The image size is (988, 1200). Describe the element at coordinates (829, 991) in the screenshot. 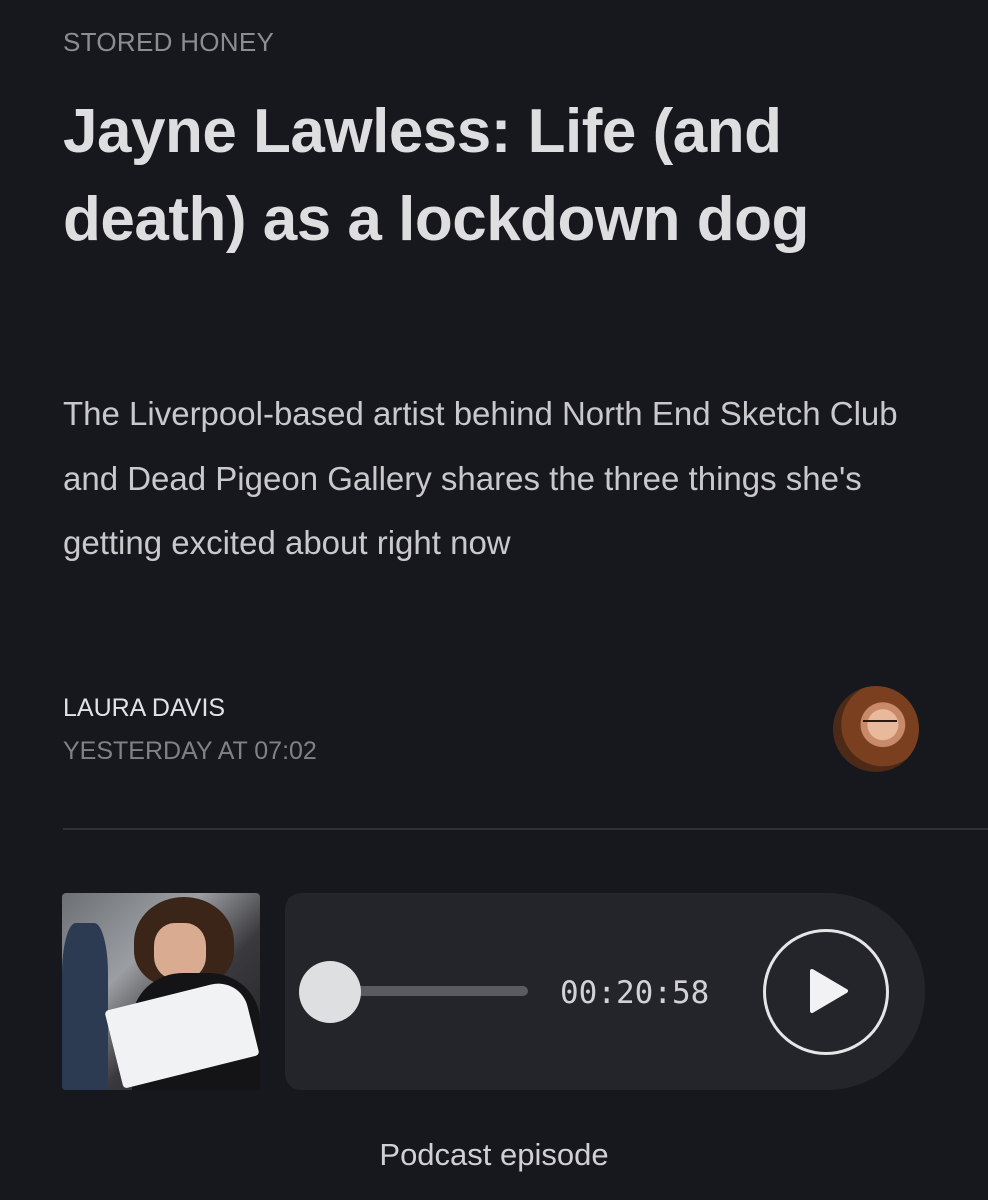

I see `play-icon` at that location.